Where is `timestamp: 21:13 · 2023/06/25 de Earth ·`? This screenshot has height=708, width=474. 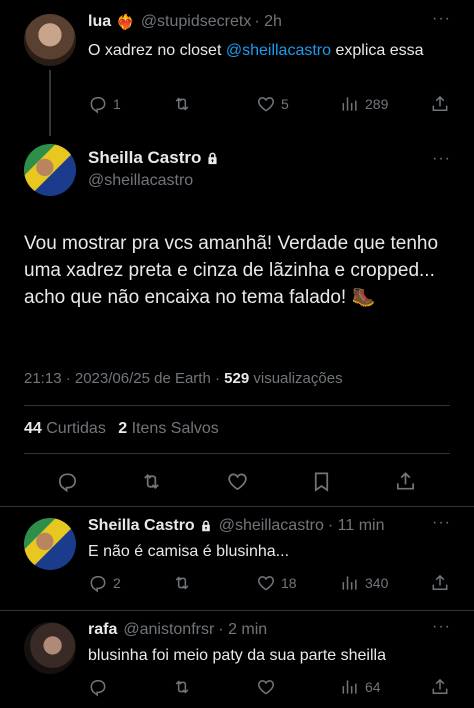
timestamp: 21:13 · 2023/06/25 de Earth · is located at coordinates (122, 378).